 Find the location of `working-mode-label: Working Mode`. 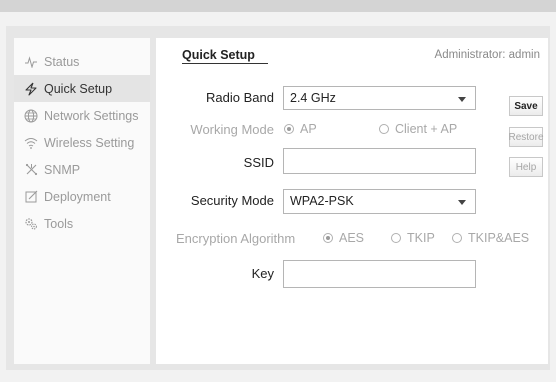

working-mode-label: Working Mode is located at coordinates (232, 129).